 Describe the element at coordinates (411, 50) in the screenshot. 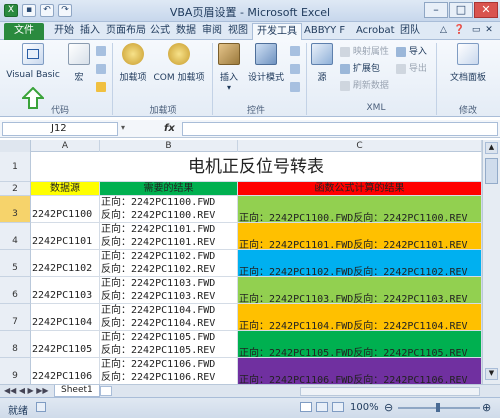

I see `import-button: 导入` at that location.